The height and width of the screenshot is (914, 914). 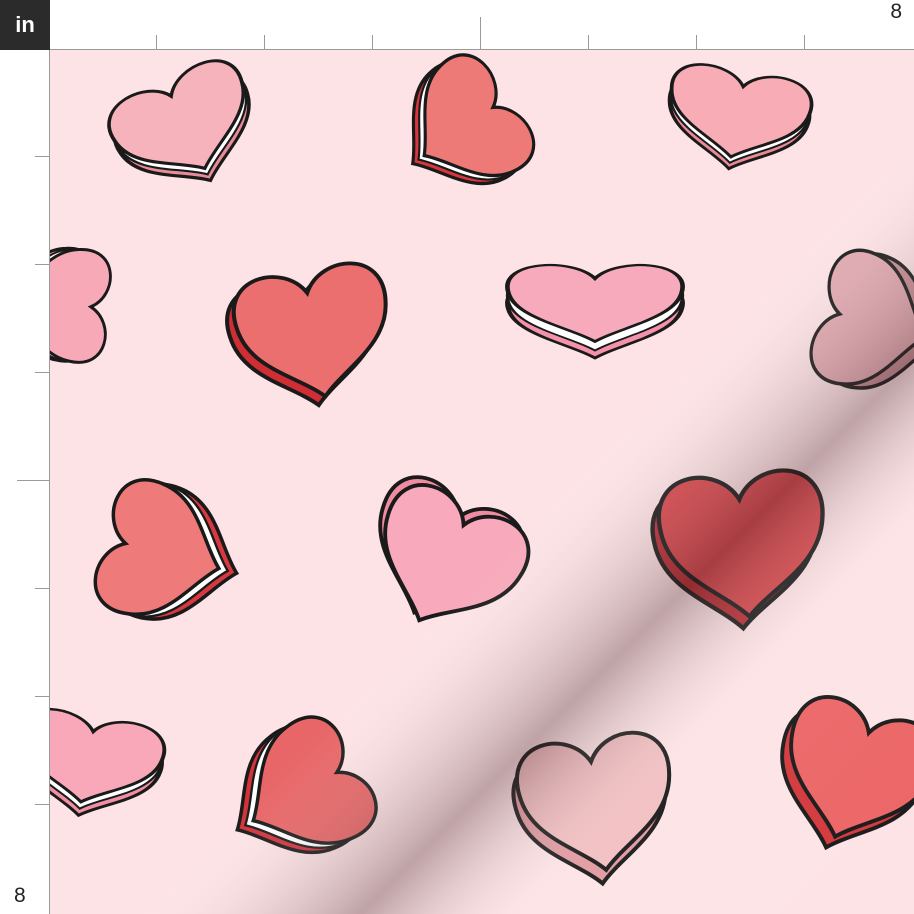 I want to click on left-ruler: 8, so click(x=25, y=482).